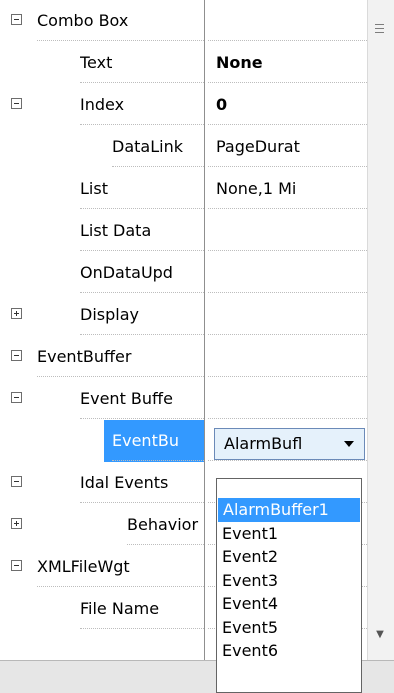  I want to click on property-name: Idal Events, so click(142, 482).